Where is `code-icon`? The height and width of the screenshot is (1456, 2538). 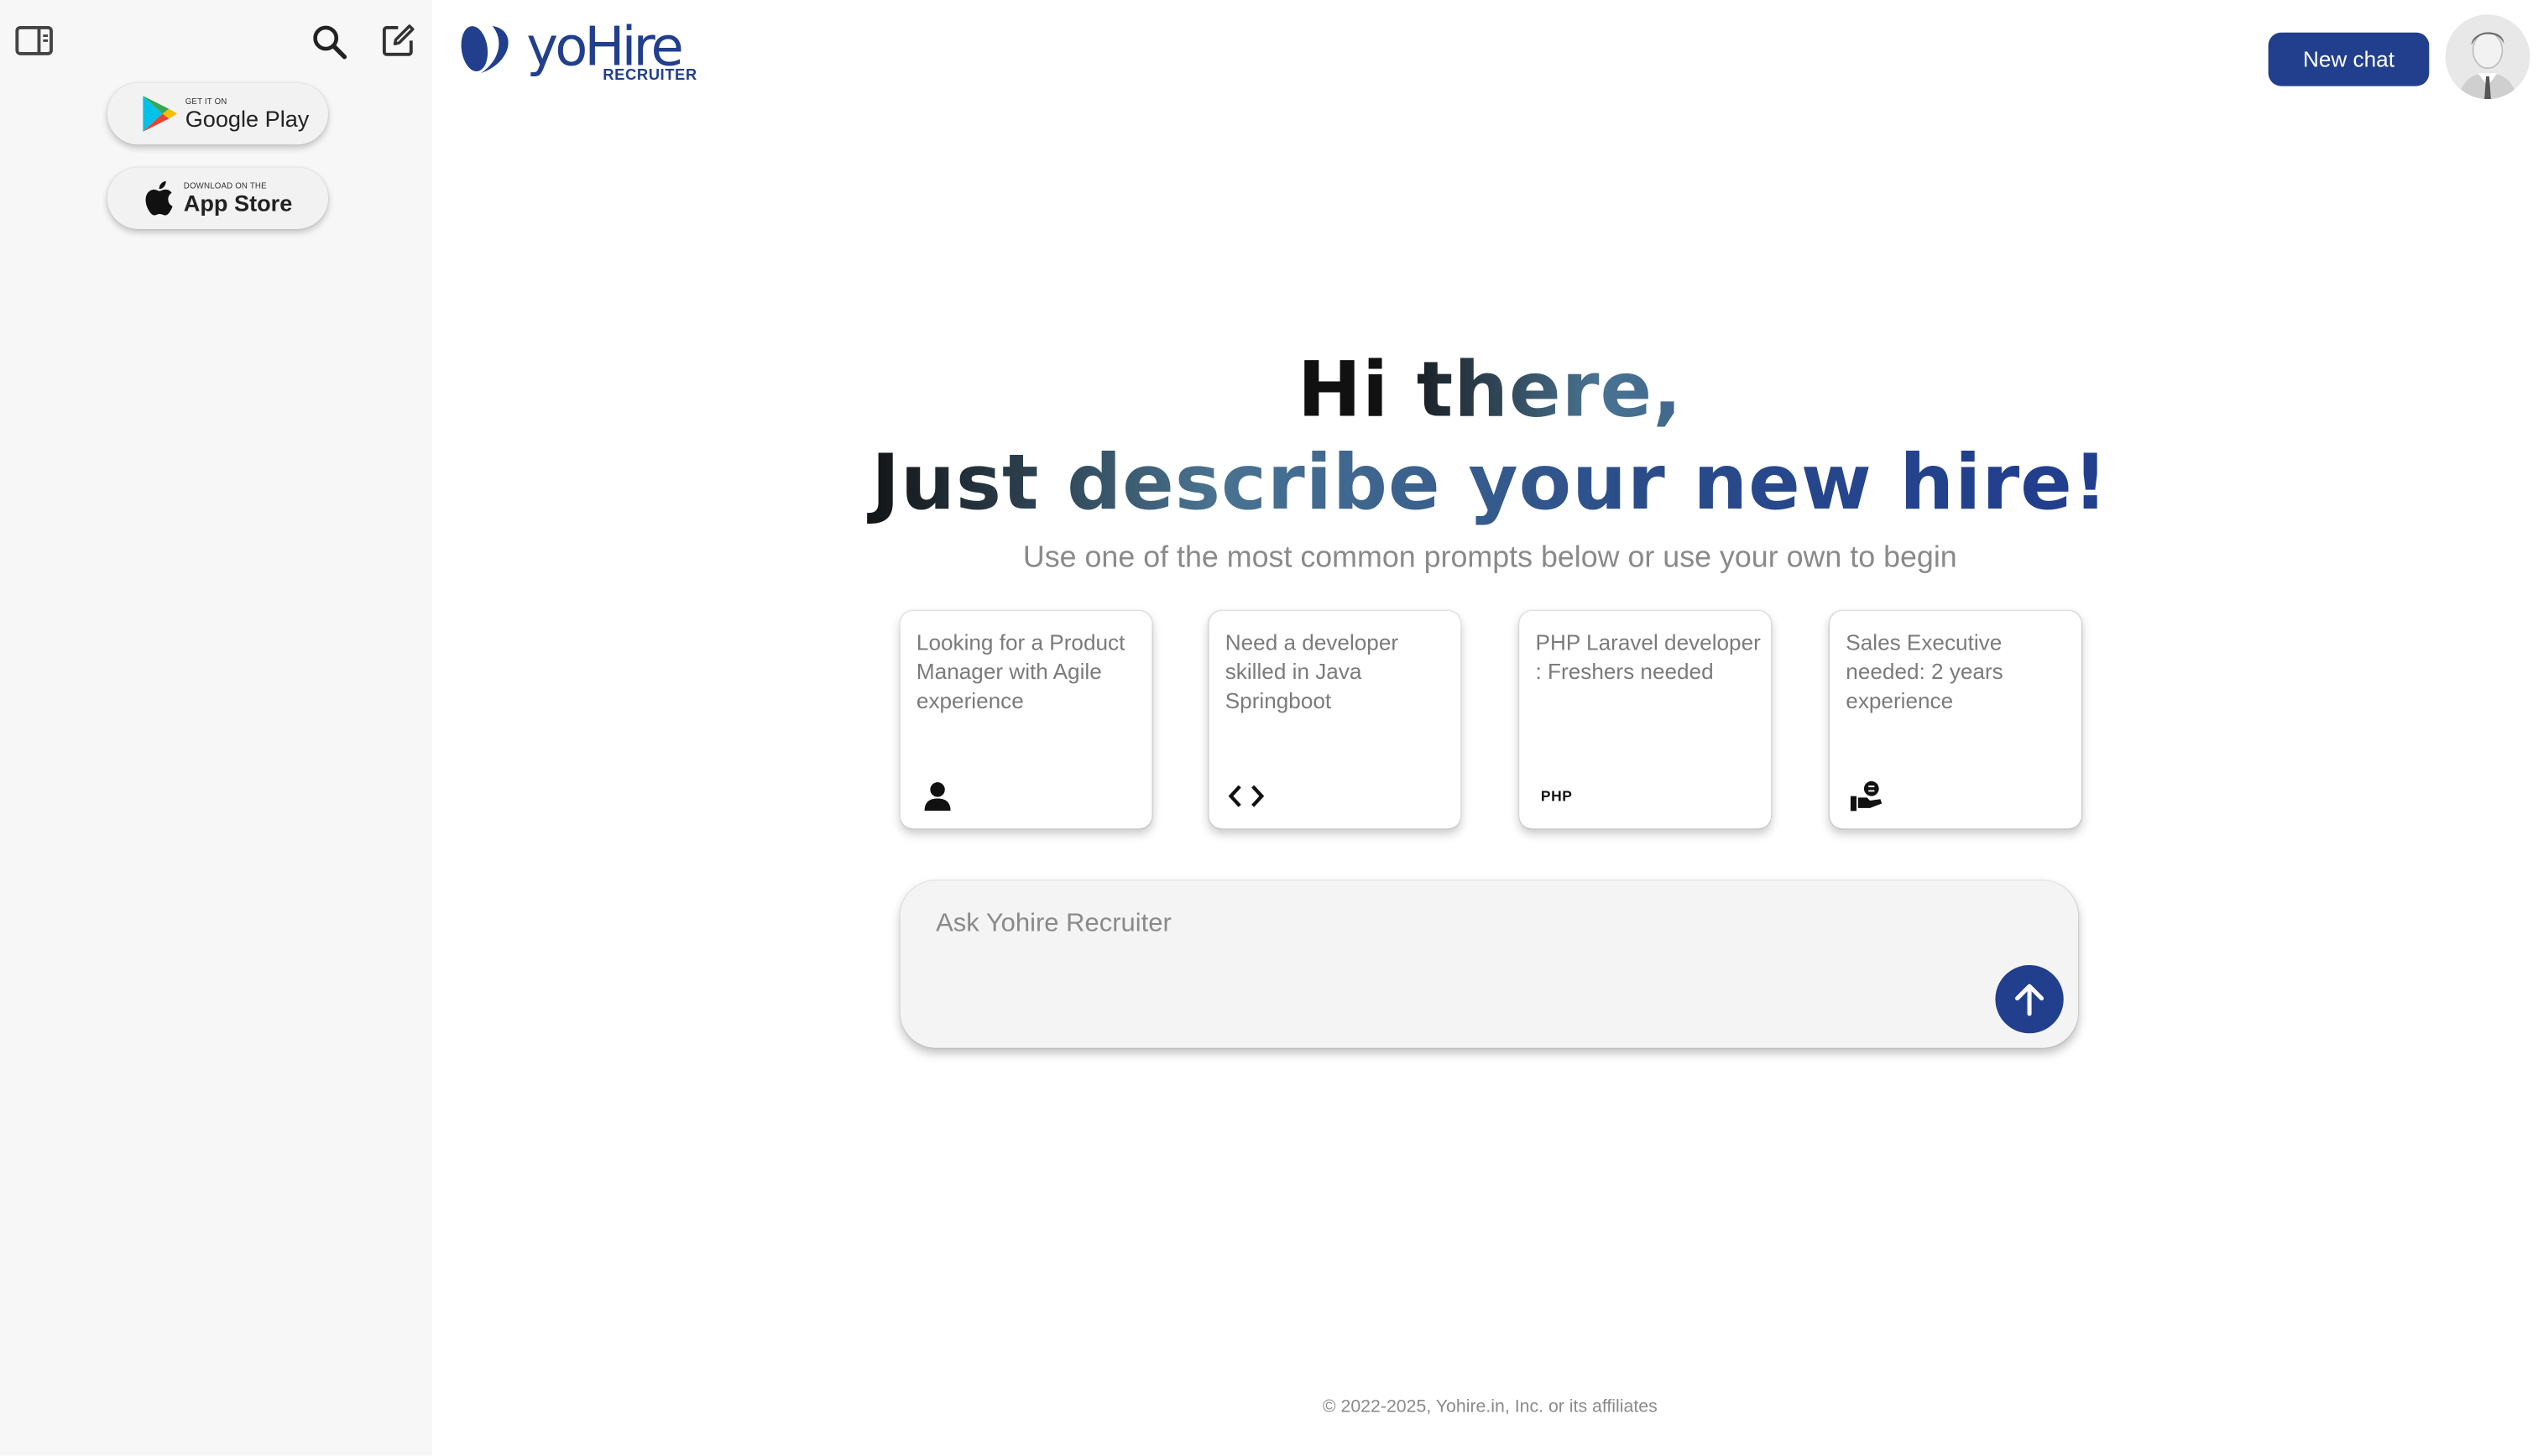 code-icon is located at coordinates (1246, 796).